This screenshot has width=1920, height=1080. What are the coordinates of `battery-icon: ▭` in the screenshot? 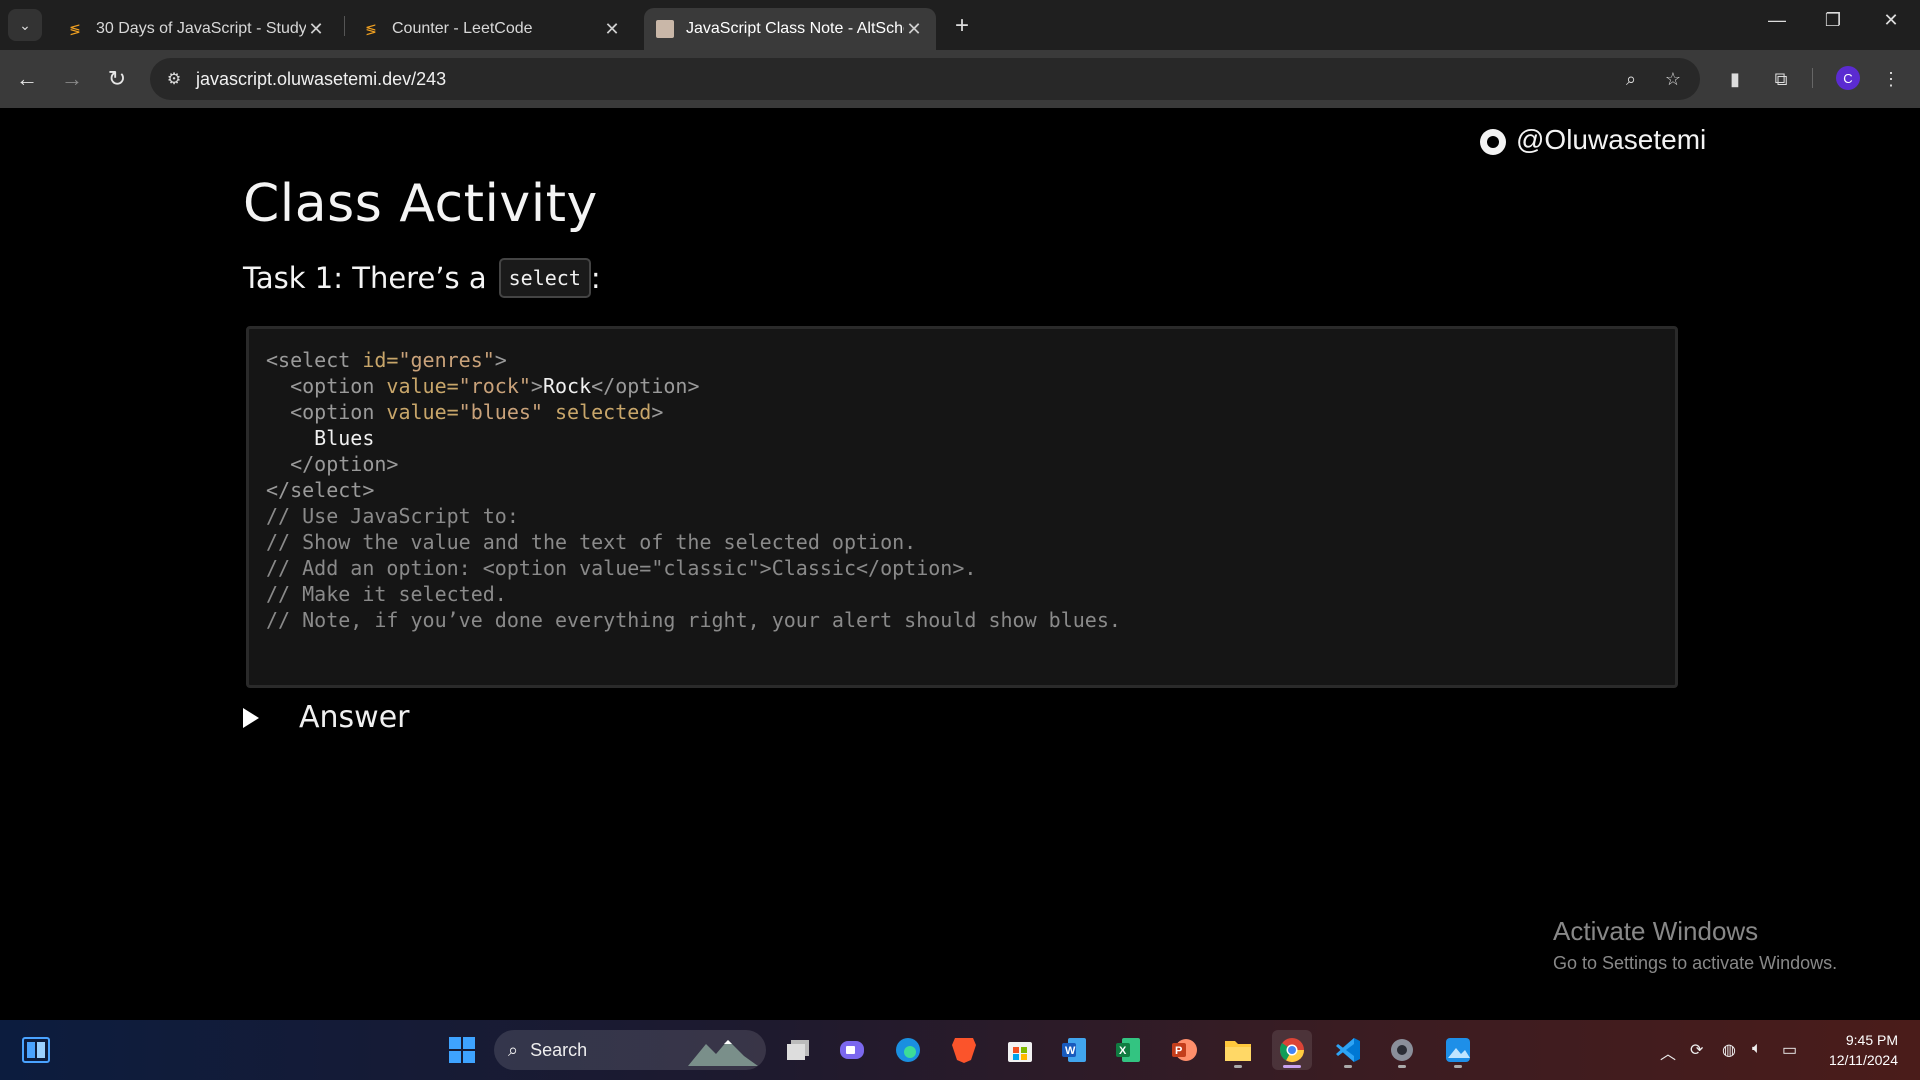 It's located at (1789, 1050).